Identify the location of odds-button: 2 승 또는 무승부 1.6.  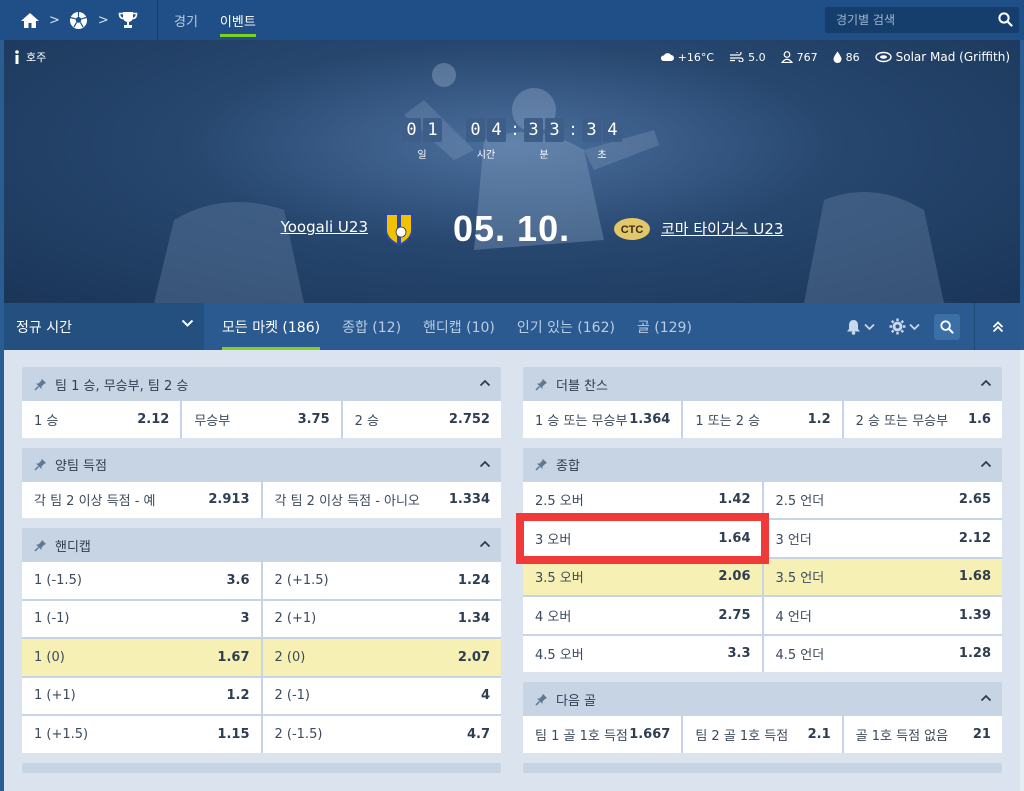
(922, 419).